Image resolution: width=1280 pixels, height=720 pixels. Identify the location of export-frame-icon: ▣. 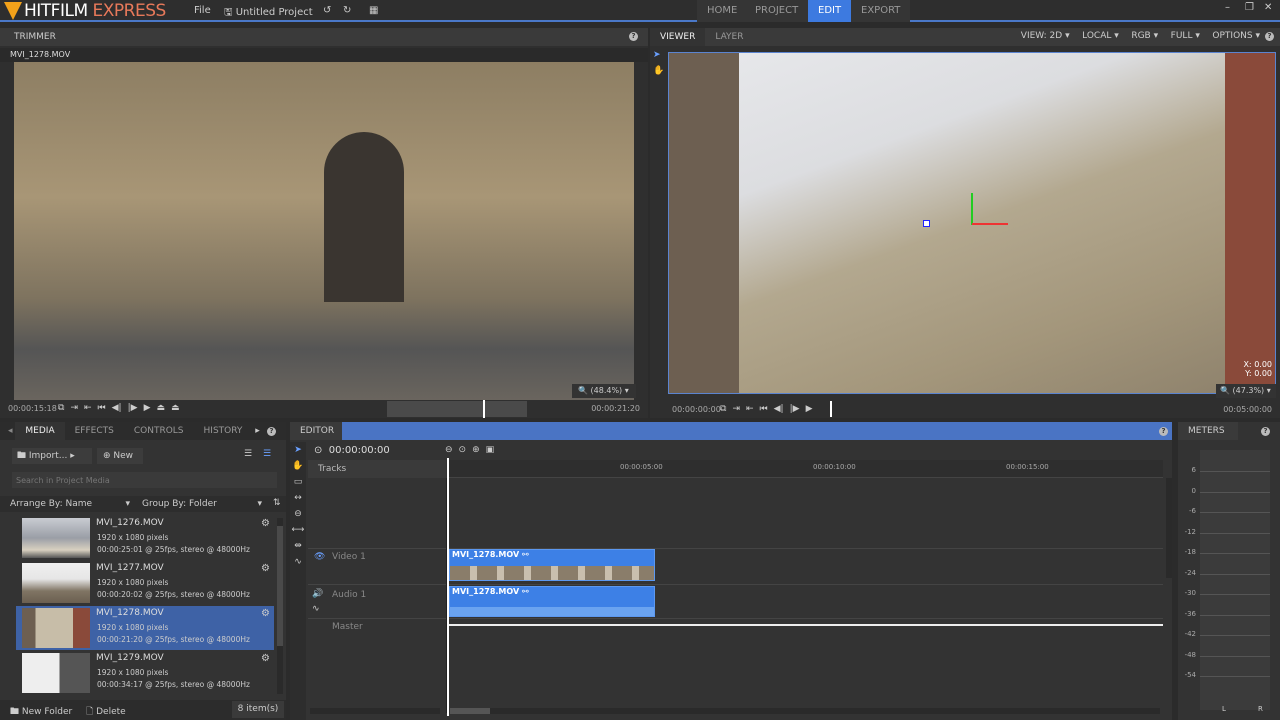
(490, 450).